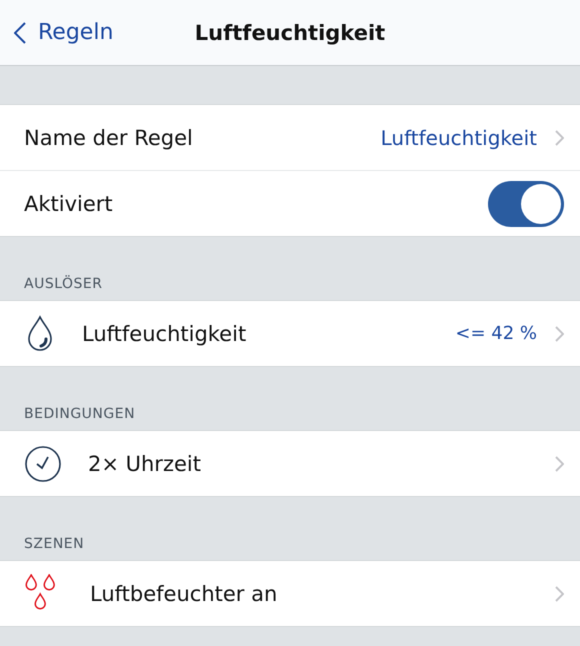 The width and height of the screenshot is (580, 646). I want to click on row-label: Luftbefeuchter an, so click(184, 594).